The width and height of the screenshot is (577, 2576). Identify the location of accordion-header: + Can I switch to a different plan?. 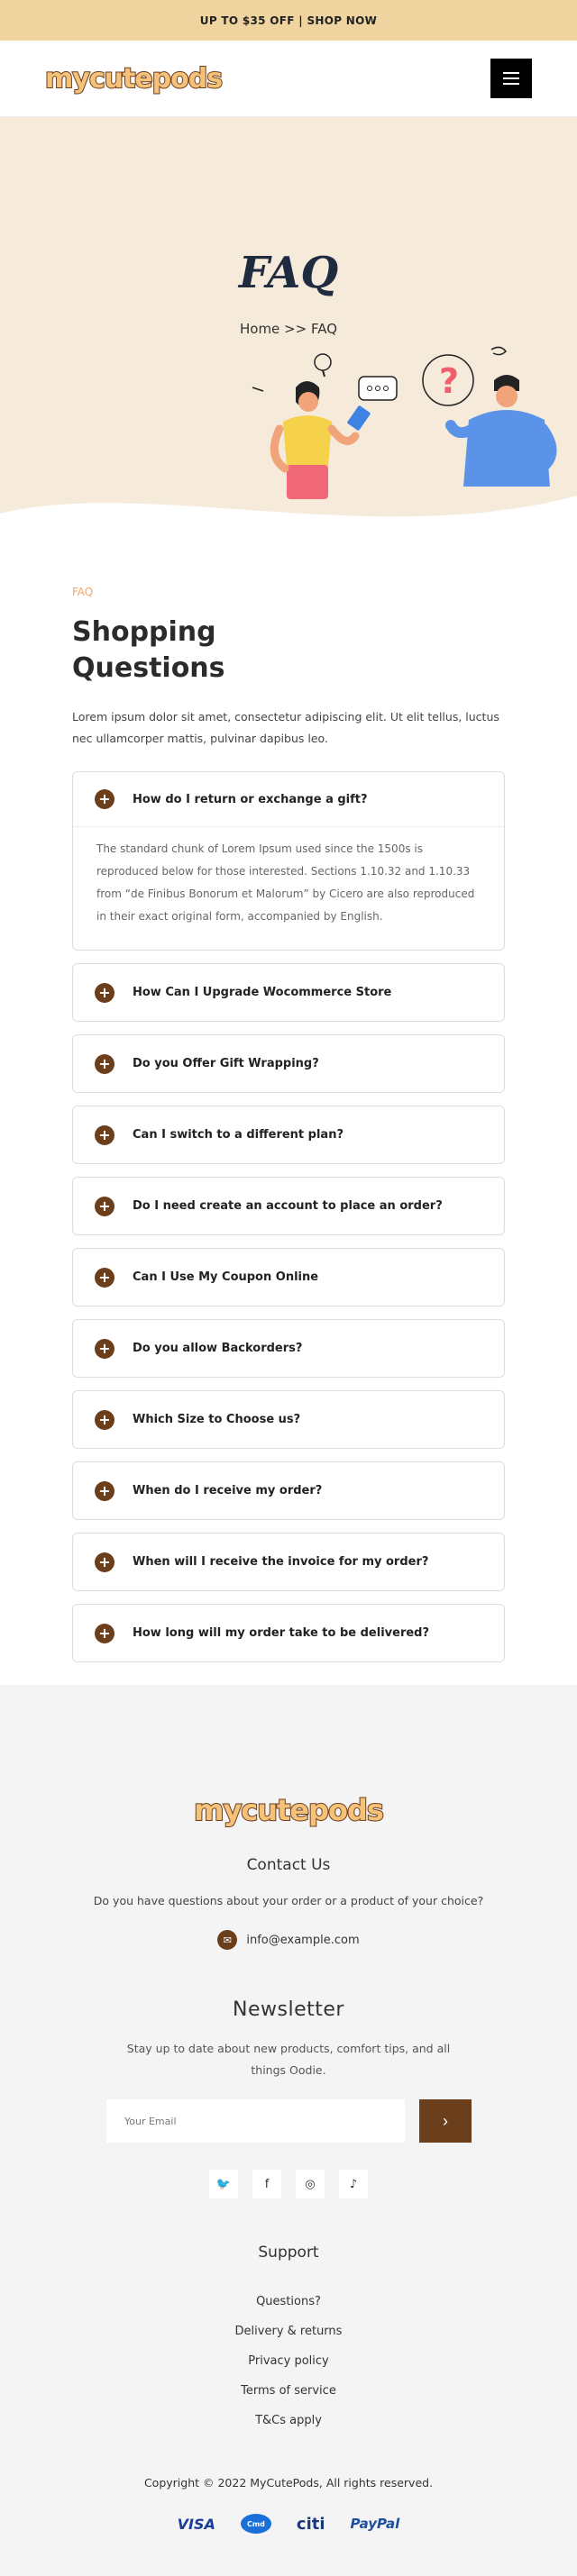
(288, 1134).